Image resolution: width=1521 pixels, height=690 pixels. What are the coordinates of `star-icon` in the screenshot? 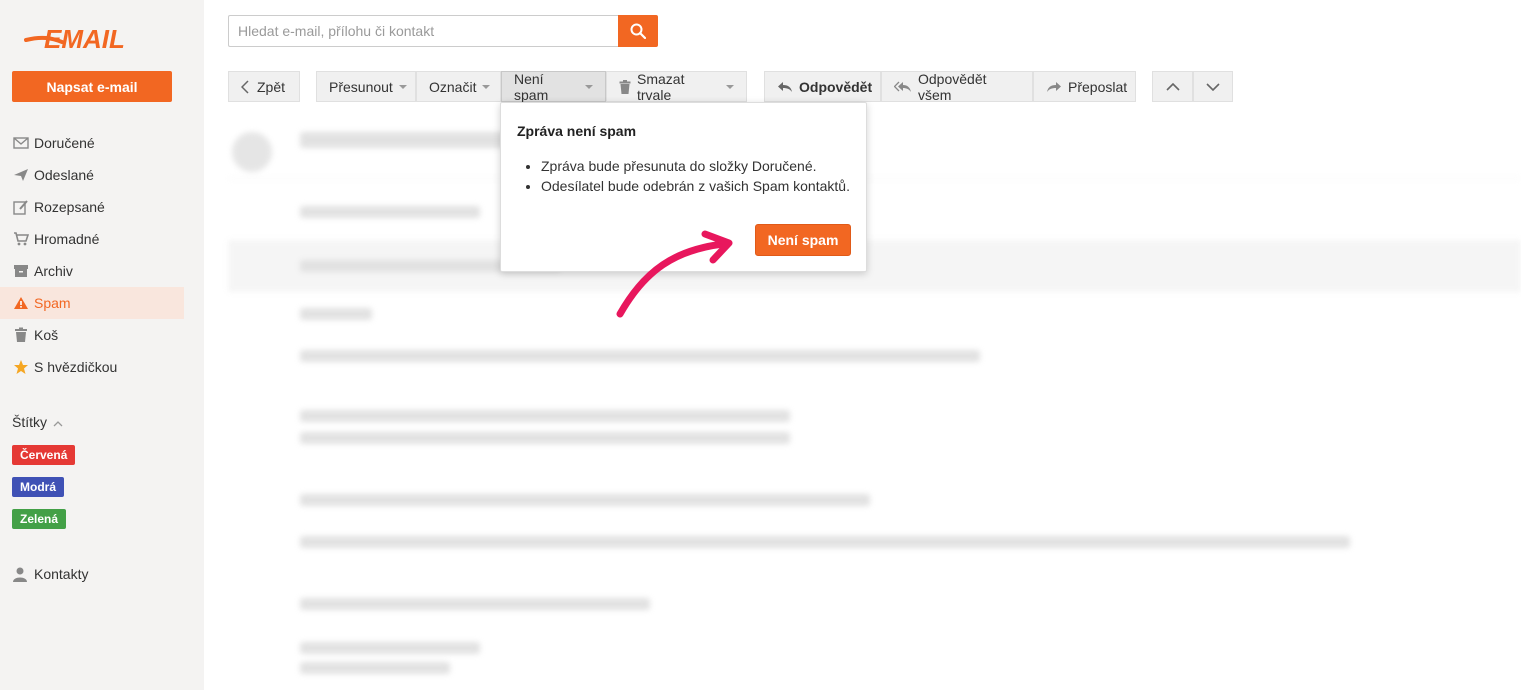 It's located at (21, 367).